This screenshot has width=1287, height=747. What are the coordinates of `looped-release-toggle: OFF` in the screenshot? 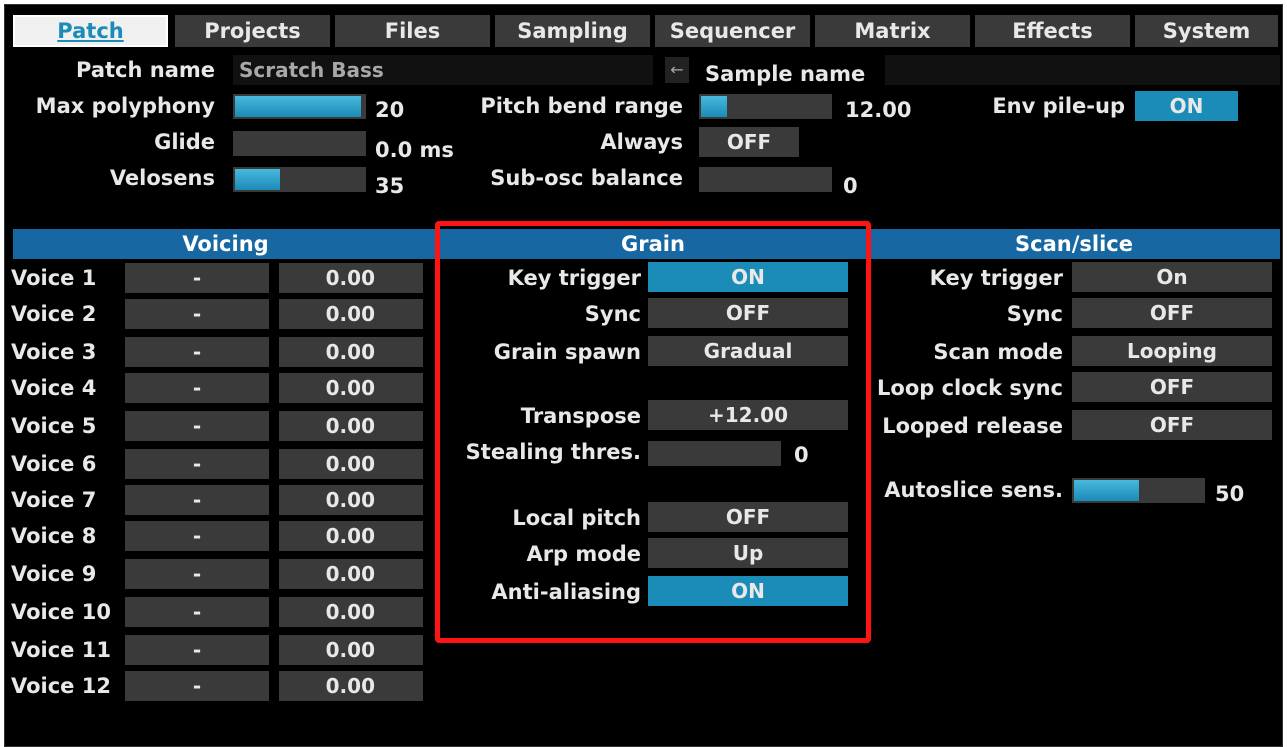 It's located at (1172, 425).